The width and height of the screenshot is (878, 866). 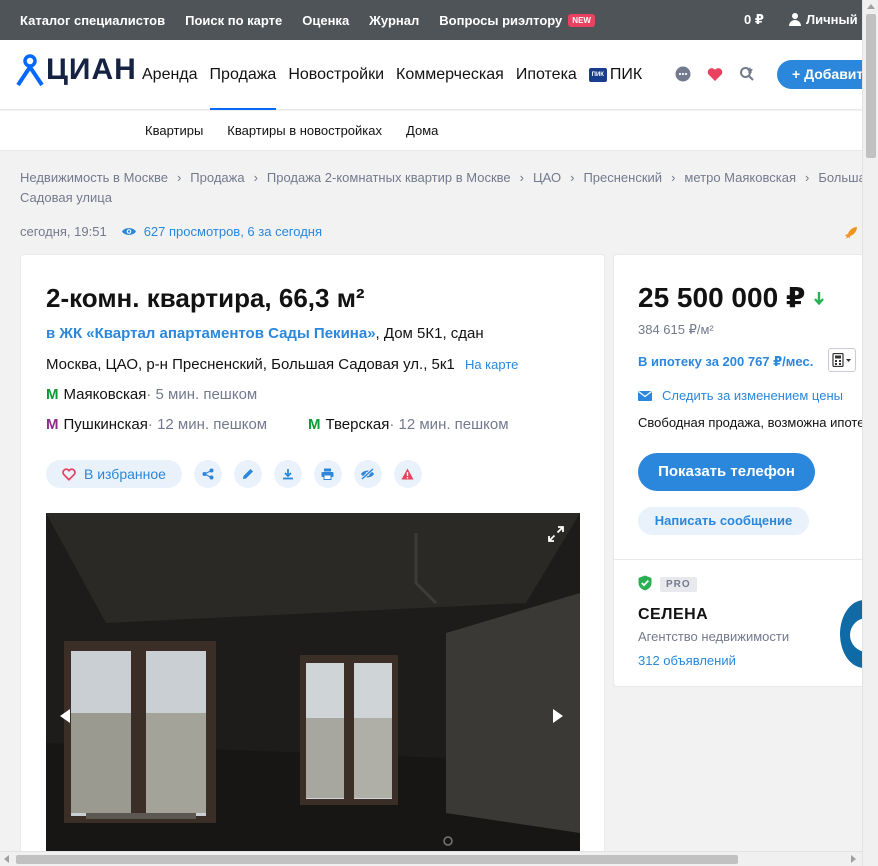 What do you see at coordinates (558, 716) in the screenshot?
I see `chevron-right-icon` at bounding box center [558, 716].